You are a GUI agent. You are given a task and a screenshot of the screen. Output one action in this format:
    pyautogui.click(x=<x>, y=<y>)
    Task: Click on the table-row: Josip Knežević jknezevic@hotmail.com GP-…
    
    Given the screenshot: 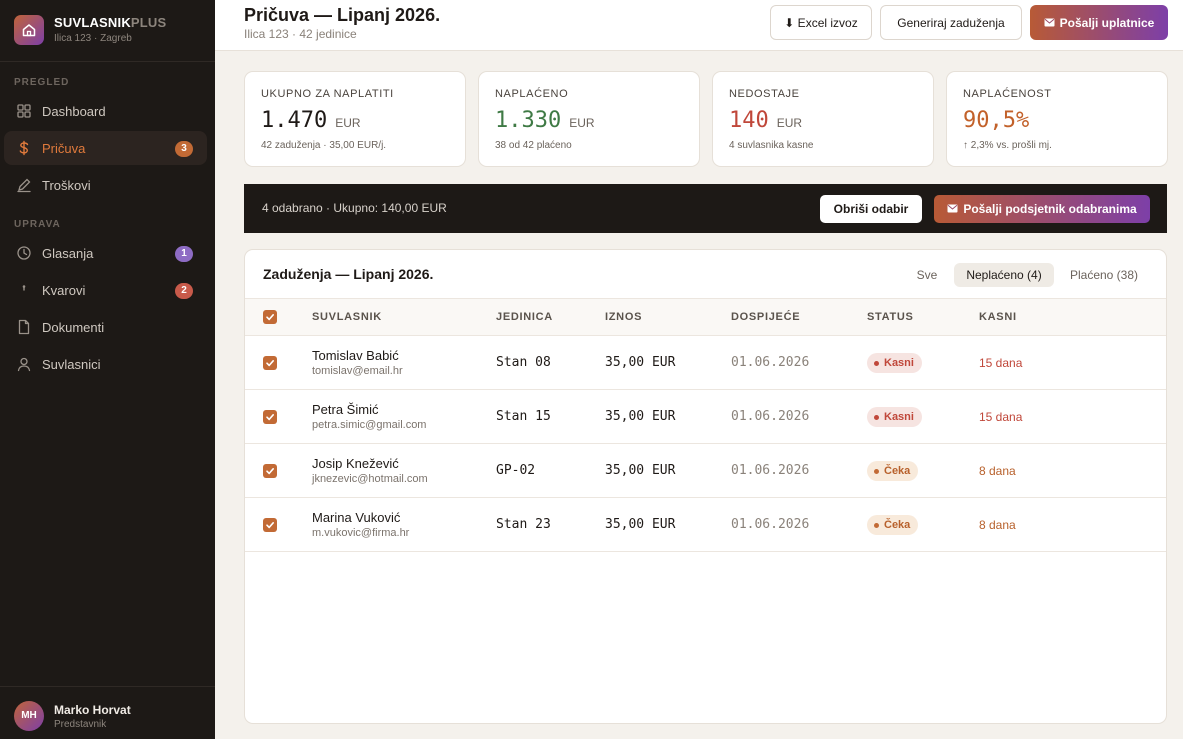 What is the action you would take?
    pyautogui.click(x=705, y=471)
    